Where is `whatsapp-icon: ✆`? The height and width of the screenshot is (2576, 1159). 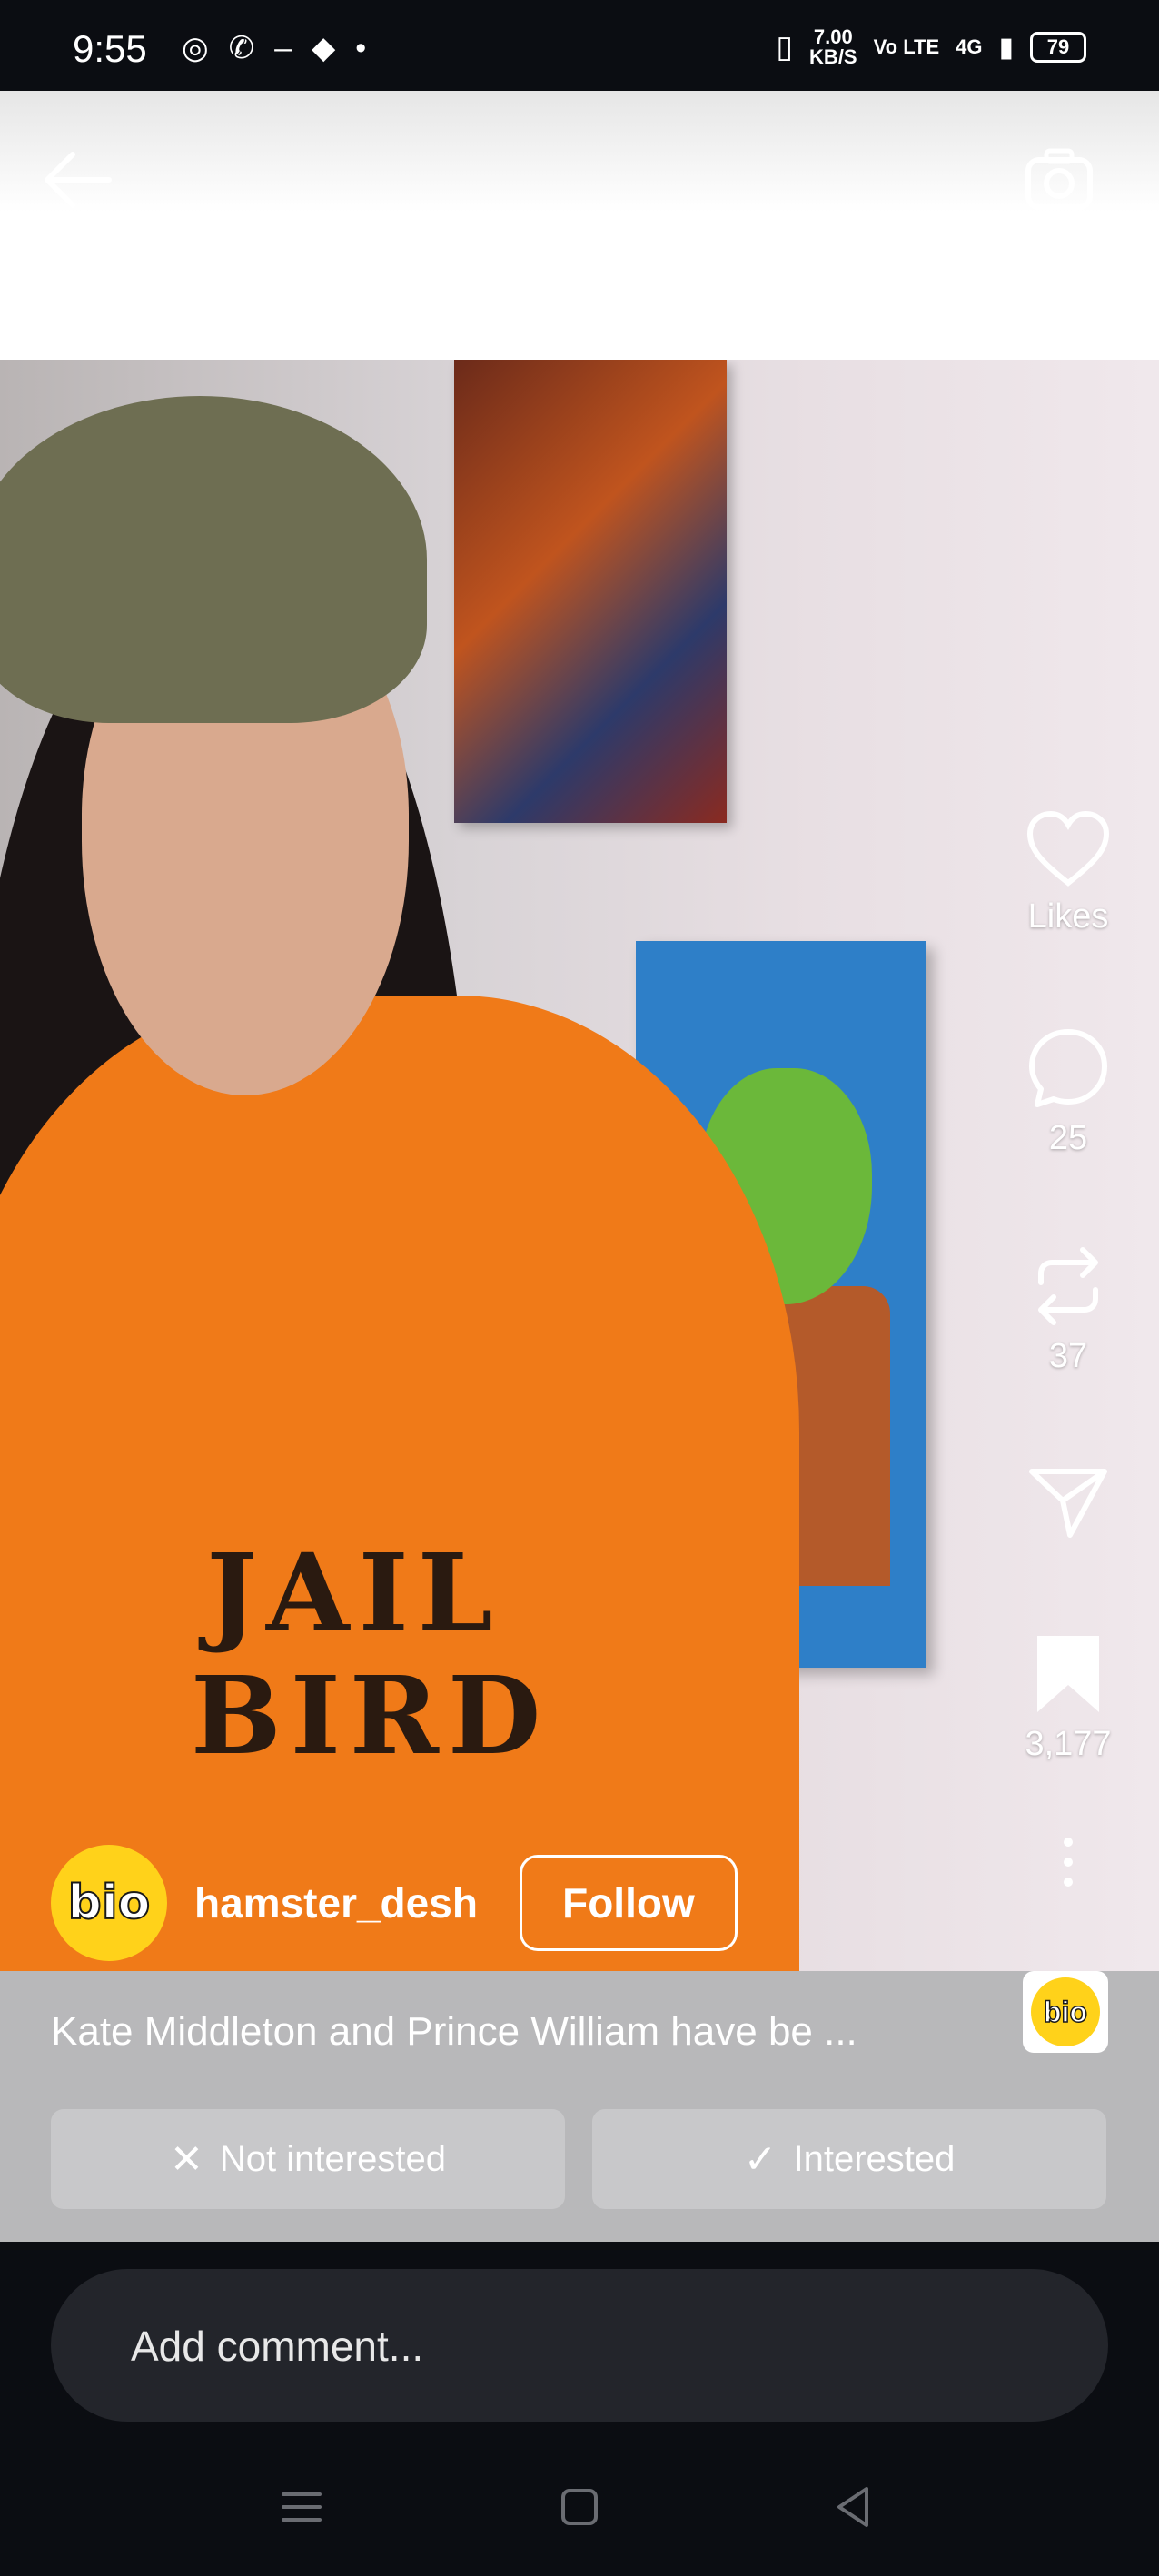
whatsapp-icon: ✆ is located at coordinates (241, 48).